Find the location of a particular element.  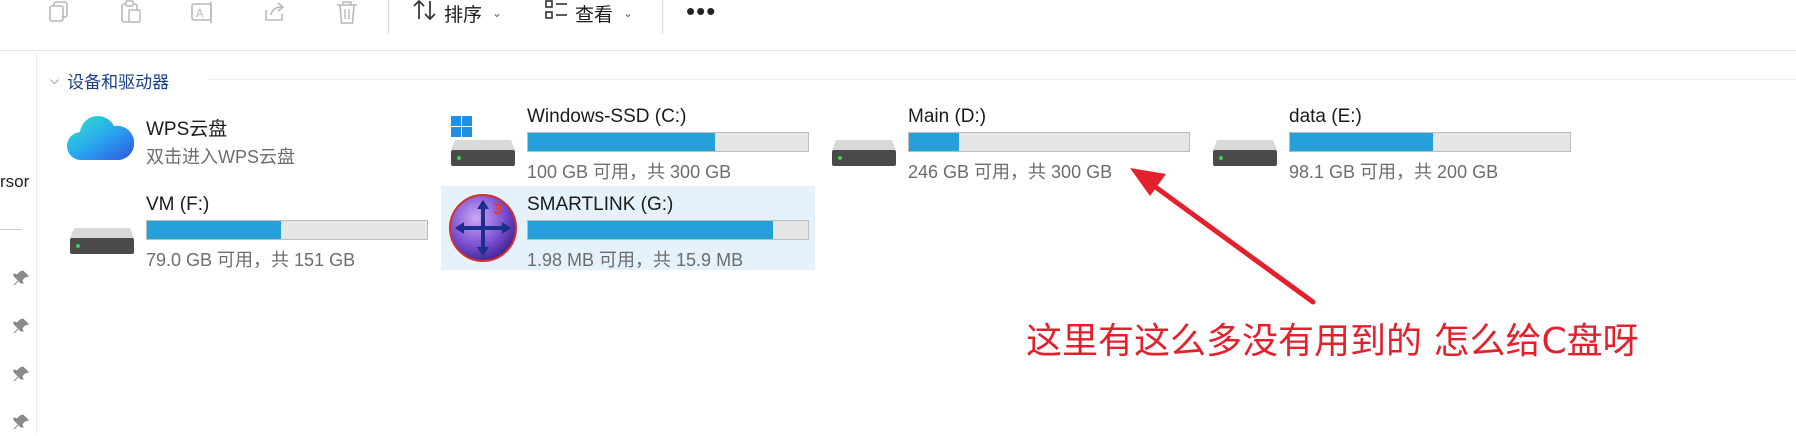

drive-name: SMARTLINK (G:) is located at coordinates (600, 204).